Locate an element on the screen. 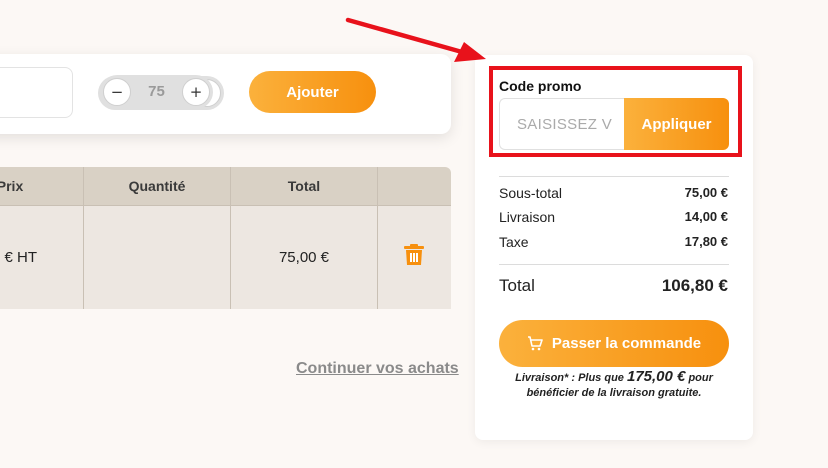 The width and height of the screenshot is (828, 468). row-price: 0 € HT is located at coordinates (19, 257).